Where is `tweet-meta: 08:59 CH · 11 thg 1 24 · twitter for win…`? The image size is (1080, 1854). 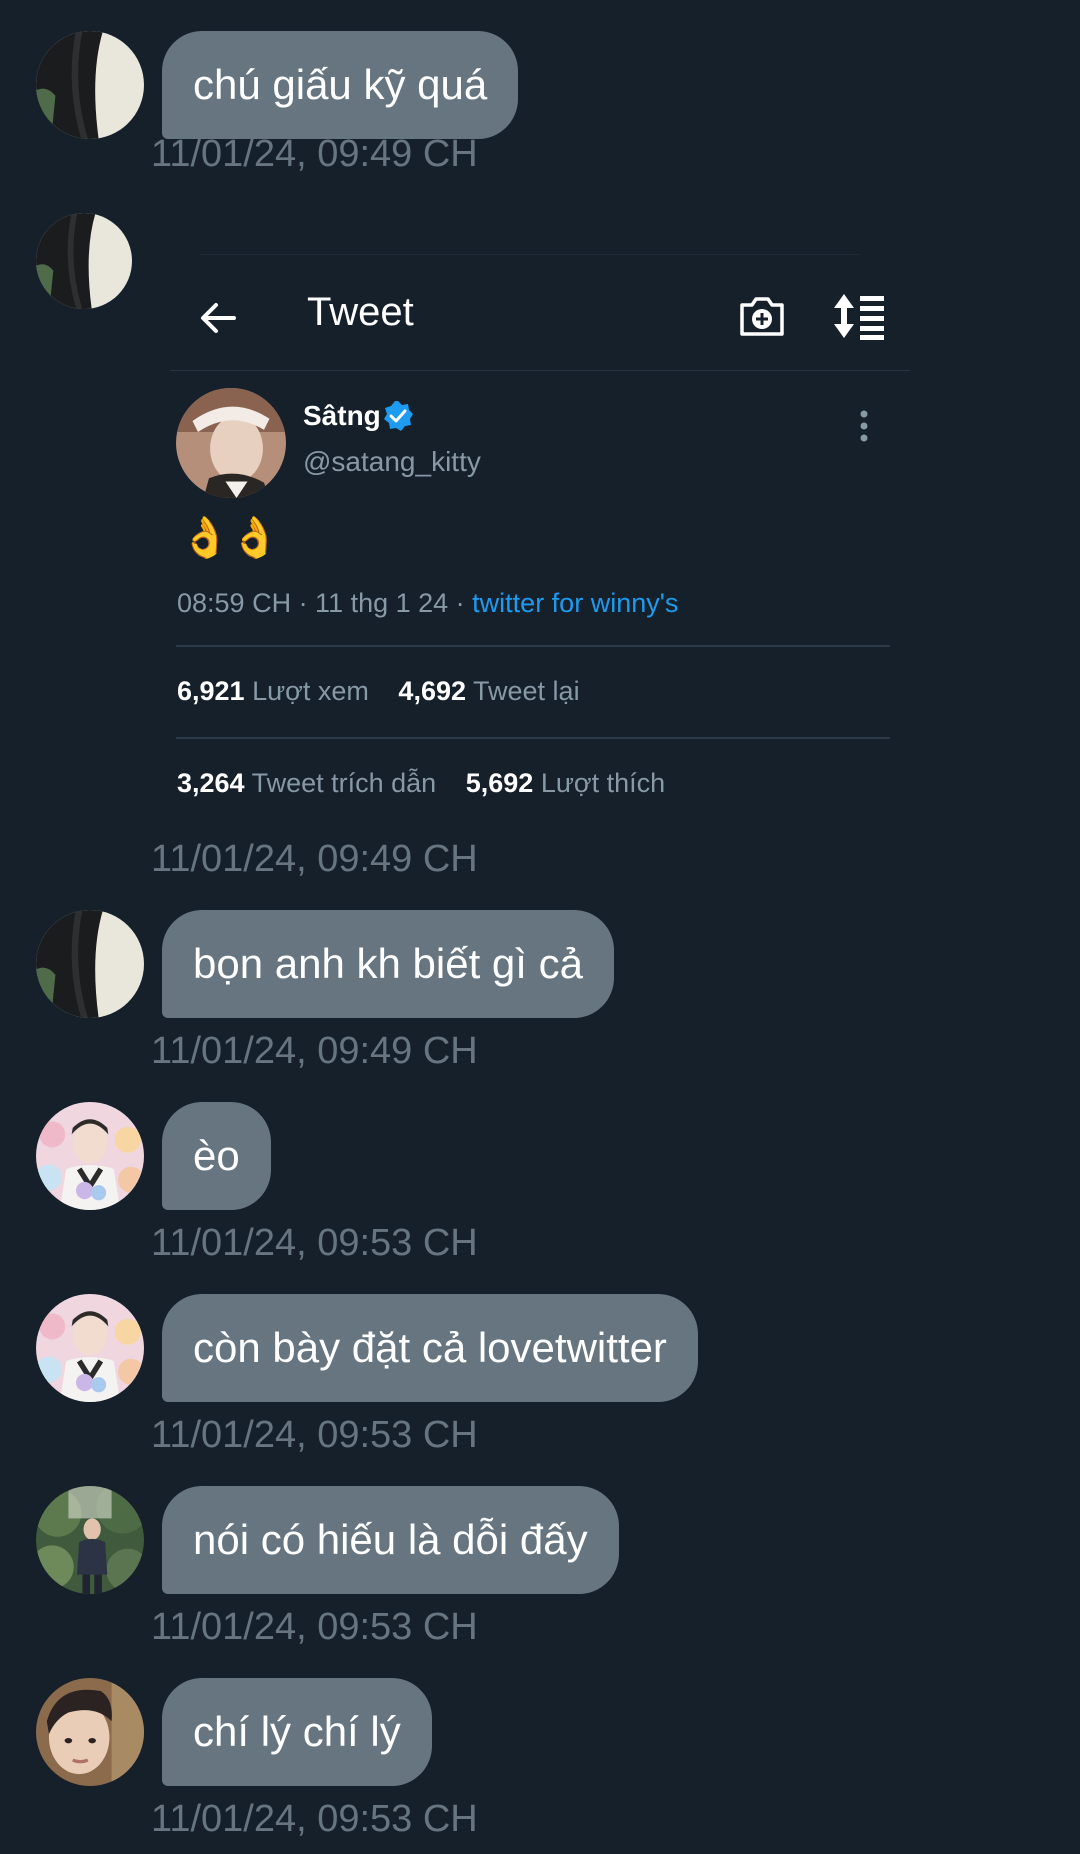 tweet-meta: 08:59 CH · 11 thg 1 24 · twitter for win… is located at coordinates (427, 603).